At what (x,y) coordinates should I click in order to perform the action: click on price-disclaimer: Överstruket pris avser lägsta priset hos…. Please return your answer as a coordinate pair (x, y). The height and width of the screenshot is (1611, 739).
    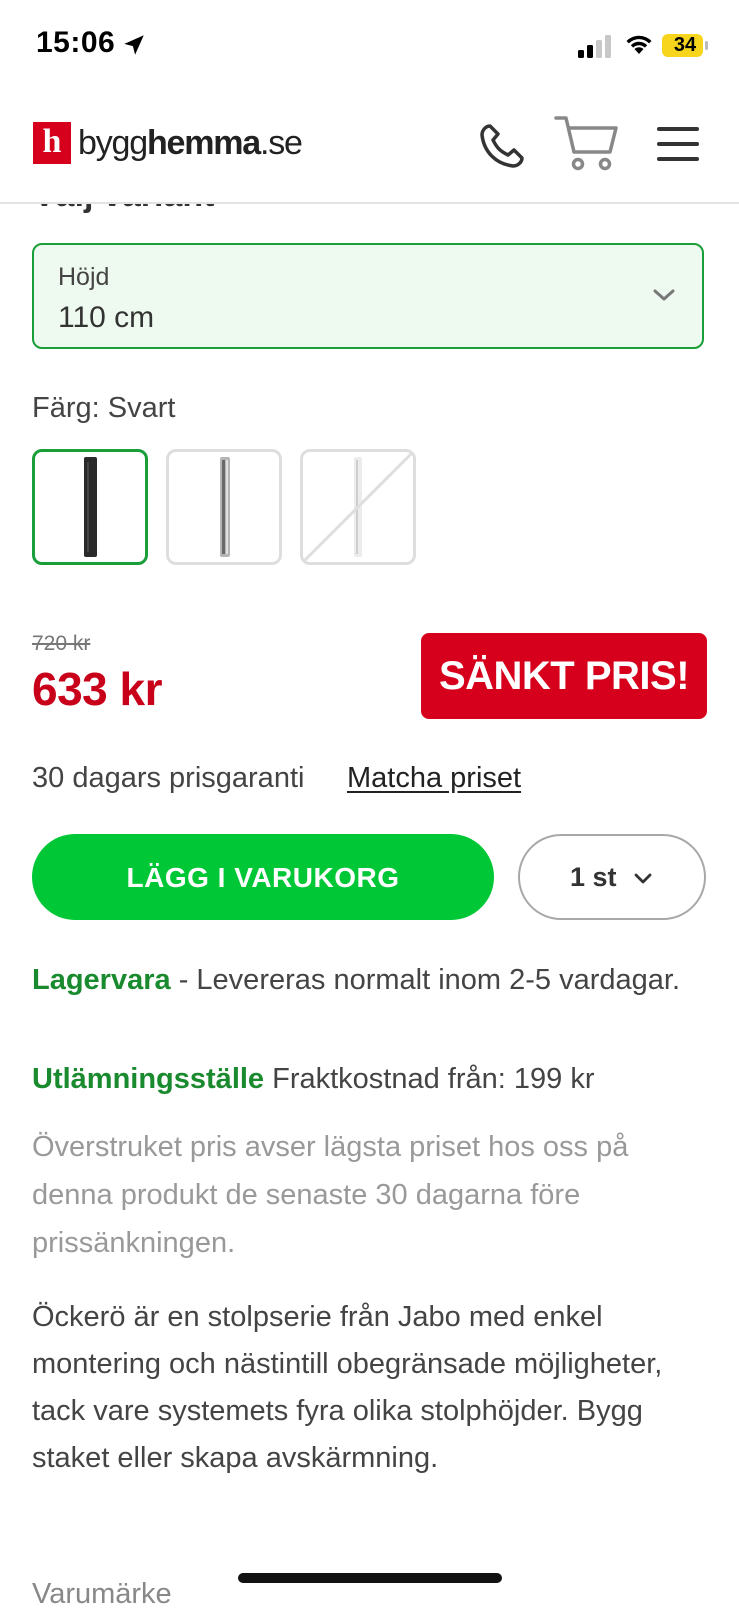
    Looking at the image, I should click on (330, 1195).